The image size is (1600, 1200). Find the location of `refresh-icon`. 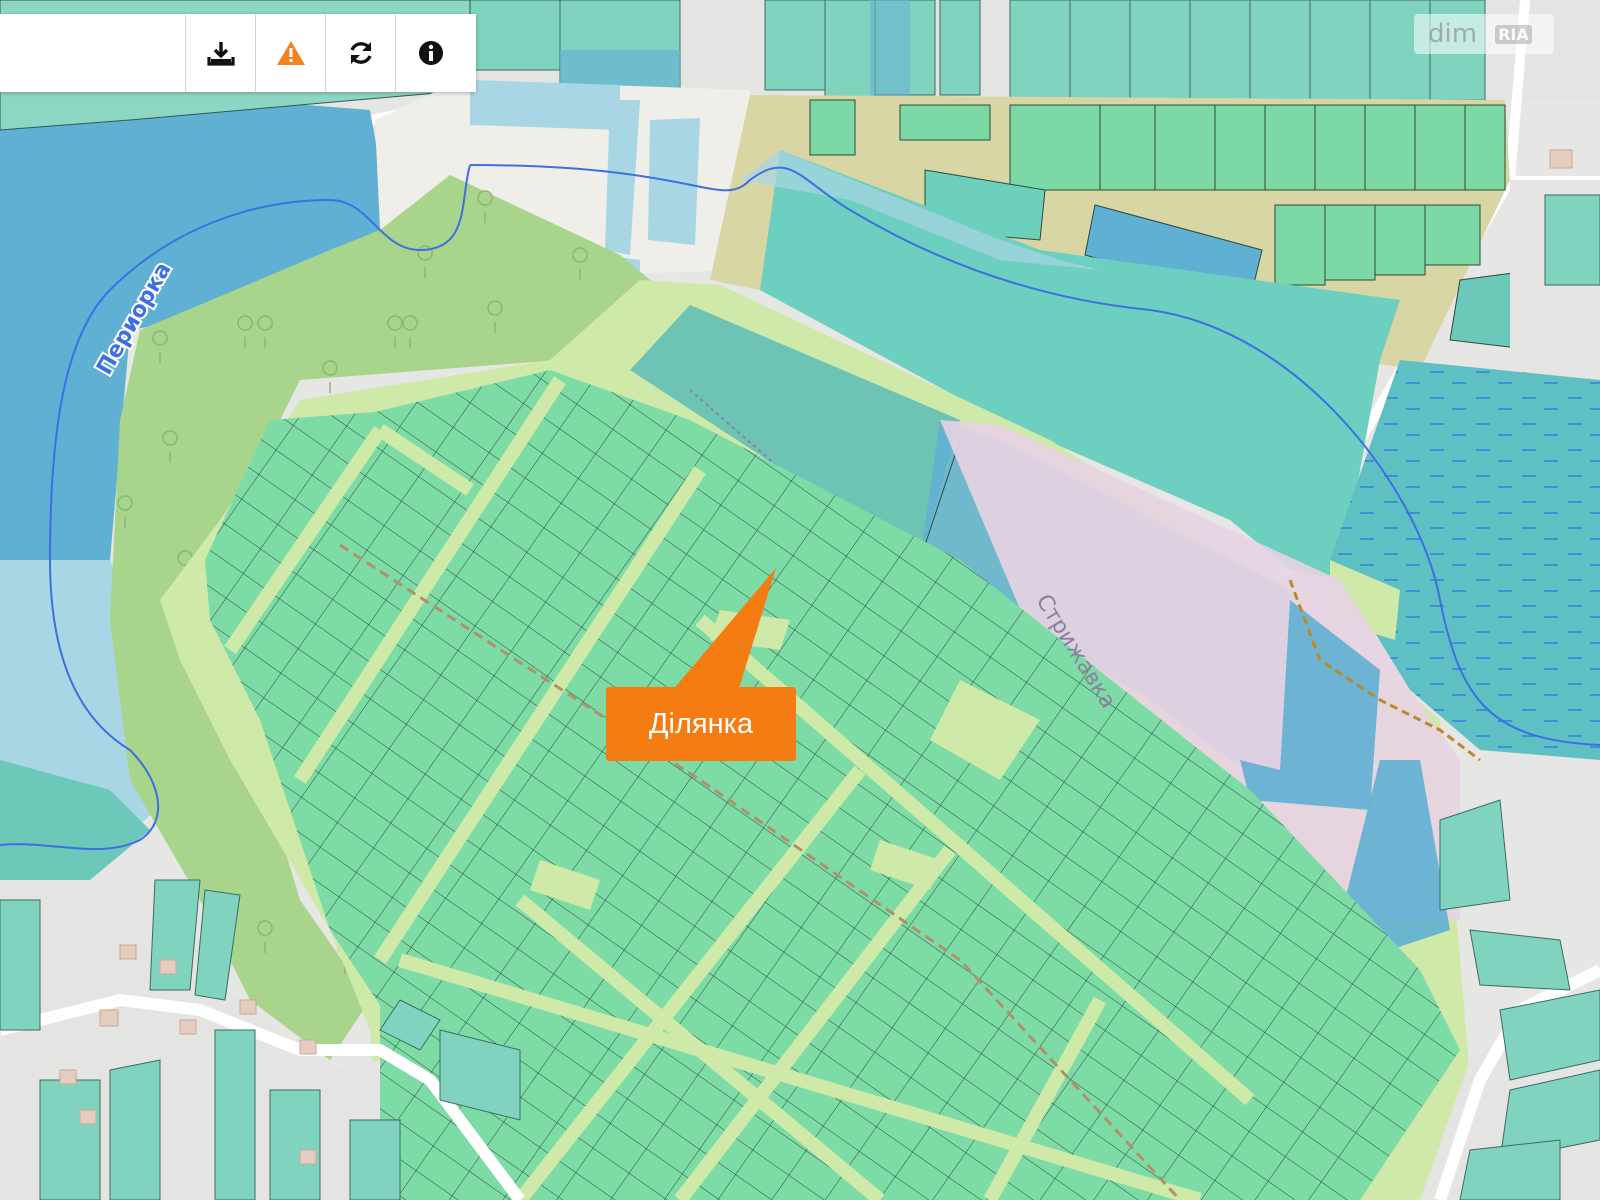

refresh-icon is located at coordinates (360, 53).